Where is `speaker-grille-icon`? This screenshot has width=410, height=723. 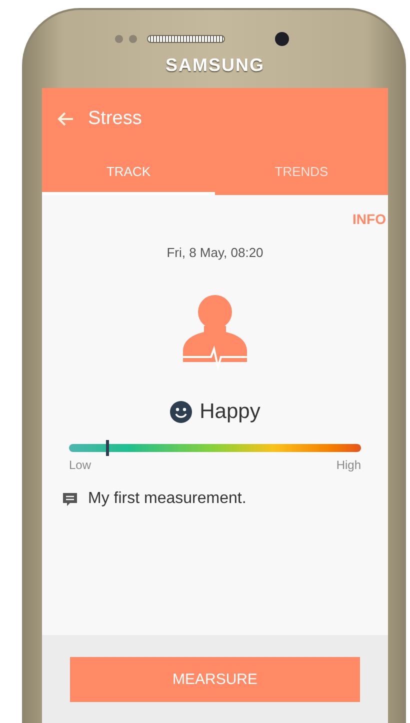 speaker-grille-icon is located at coordinates (186, 39).